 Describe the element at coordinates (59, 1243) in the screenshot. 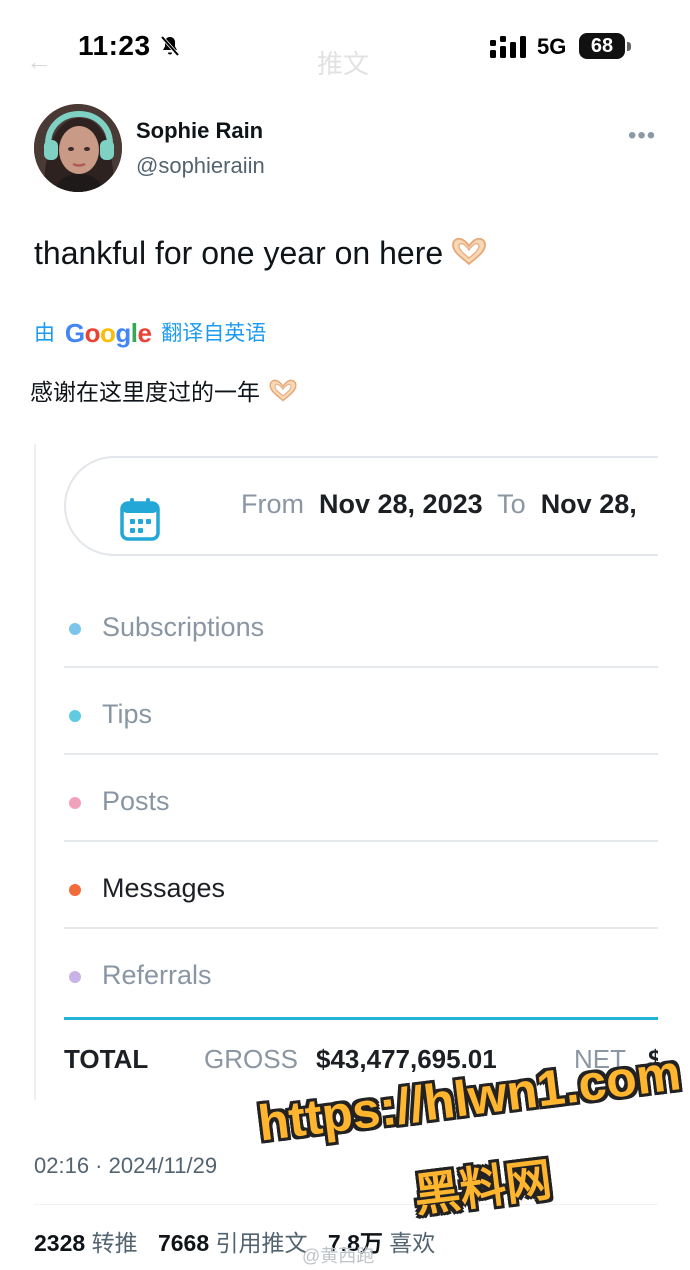

I see `retweet-count: 2328` at that location.